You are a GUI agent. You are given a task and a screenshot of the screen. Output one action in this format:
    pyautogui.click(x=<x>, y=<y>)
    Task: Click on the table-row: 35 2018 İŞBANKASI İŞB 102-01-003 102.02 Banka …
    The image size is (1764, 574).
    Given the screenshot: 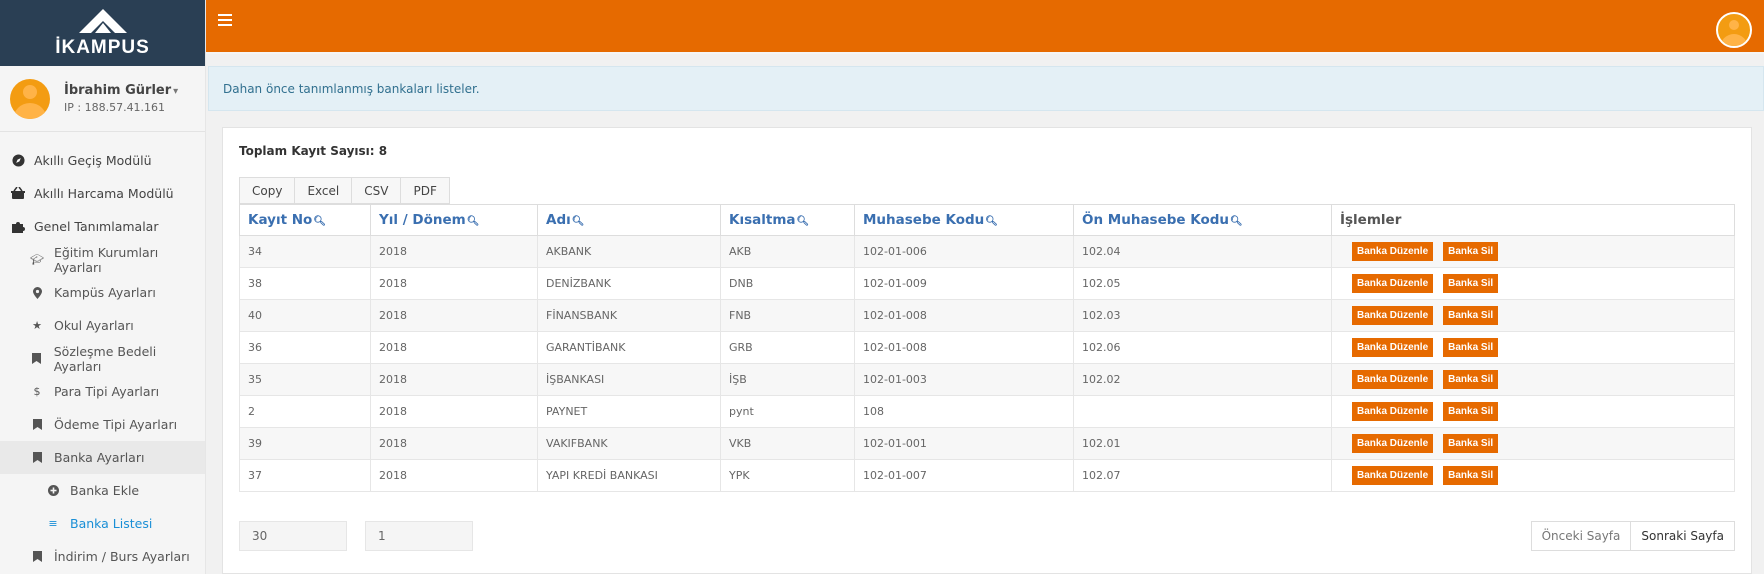 What is the action you would take?
    pyautogui.click(x=987, y=379)
    